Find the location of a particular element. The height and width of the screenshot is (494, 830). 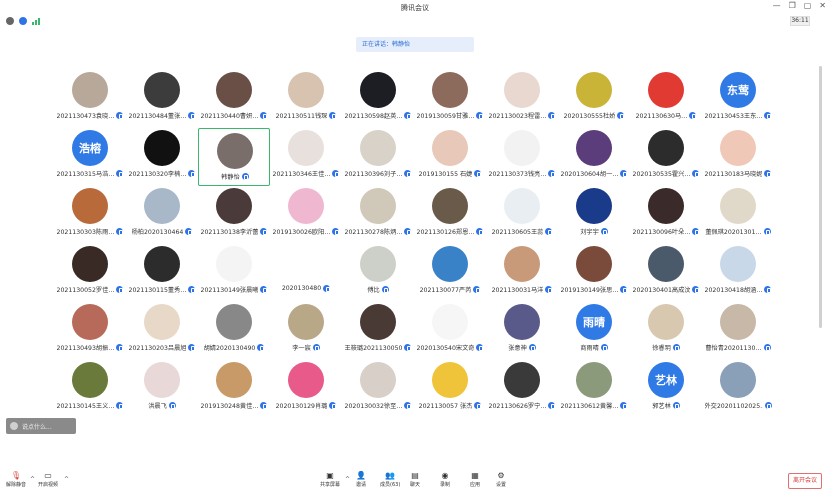

participant-tile: 张意神 is located at coordinates (522, 331).